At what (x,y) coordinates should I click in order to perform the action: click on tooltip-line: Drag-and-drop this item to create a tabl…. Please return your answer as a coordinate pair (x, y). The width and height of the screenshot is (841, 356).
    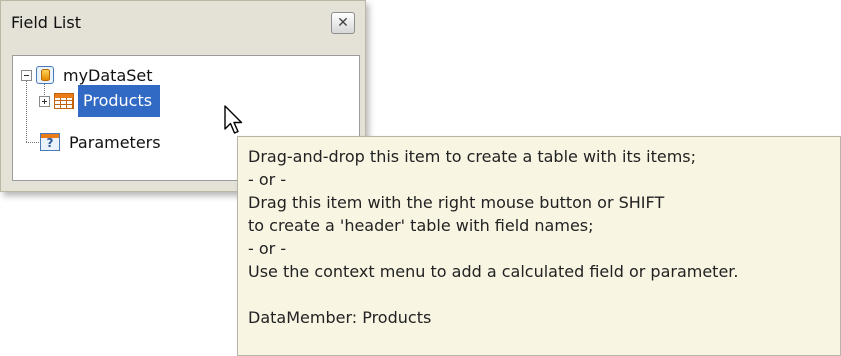
    Looking at the image, I should click on (472, 156).